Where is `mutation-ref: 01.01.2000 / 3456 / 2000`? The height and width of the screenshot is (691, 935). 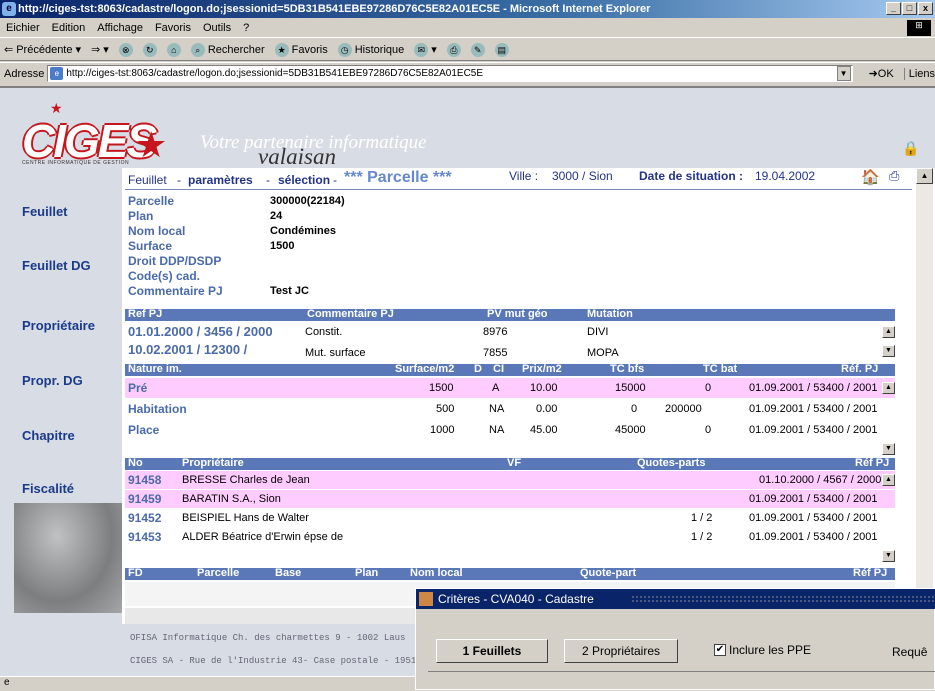
mutation-ref: 01.01.2000 / 3456 / 2000 is located at coordinates (200, 331).